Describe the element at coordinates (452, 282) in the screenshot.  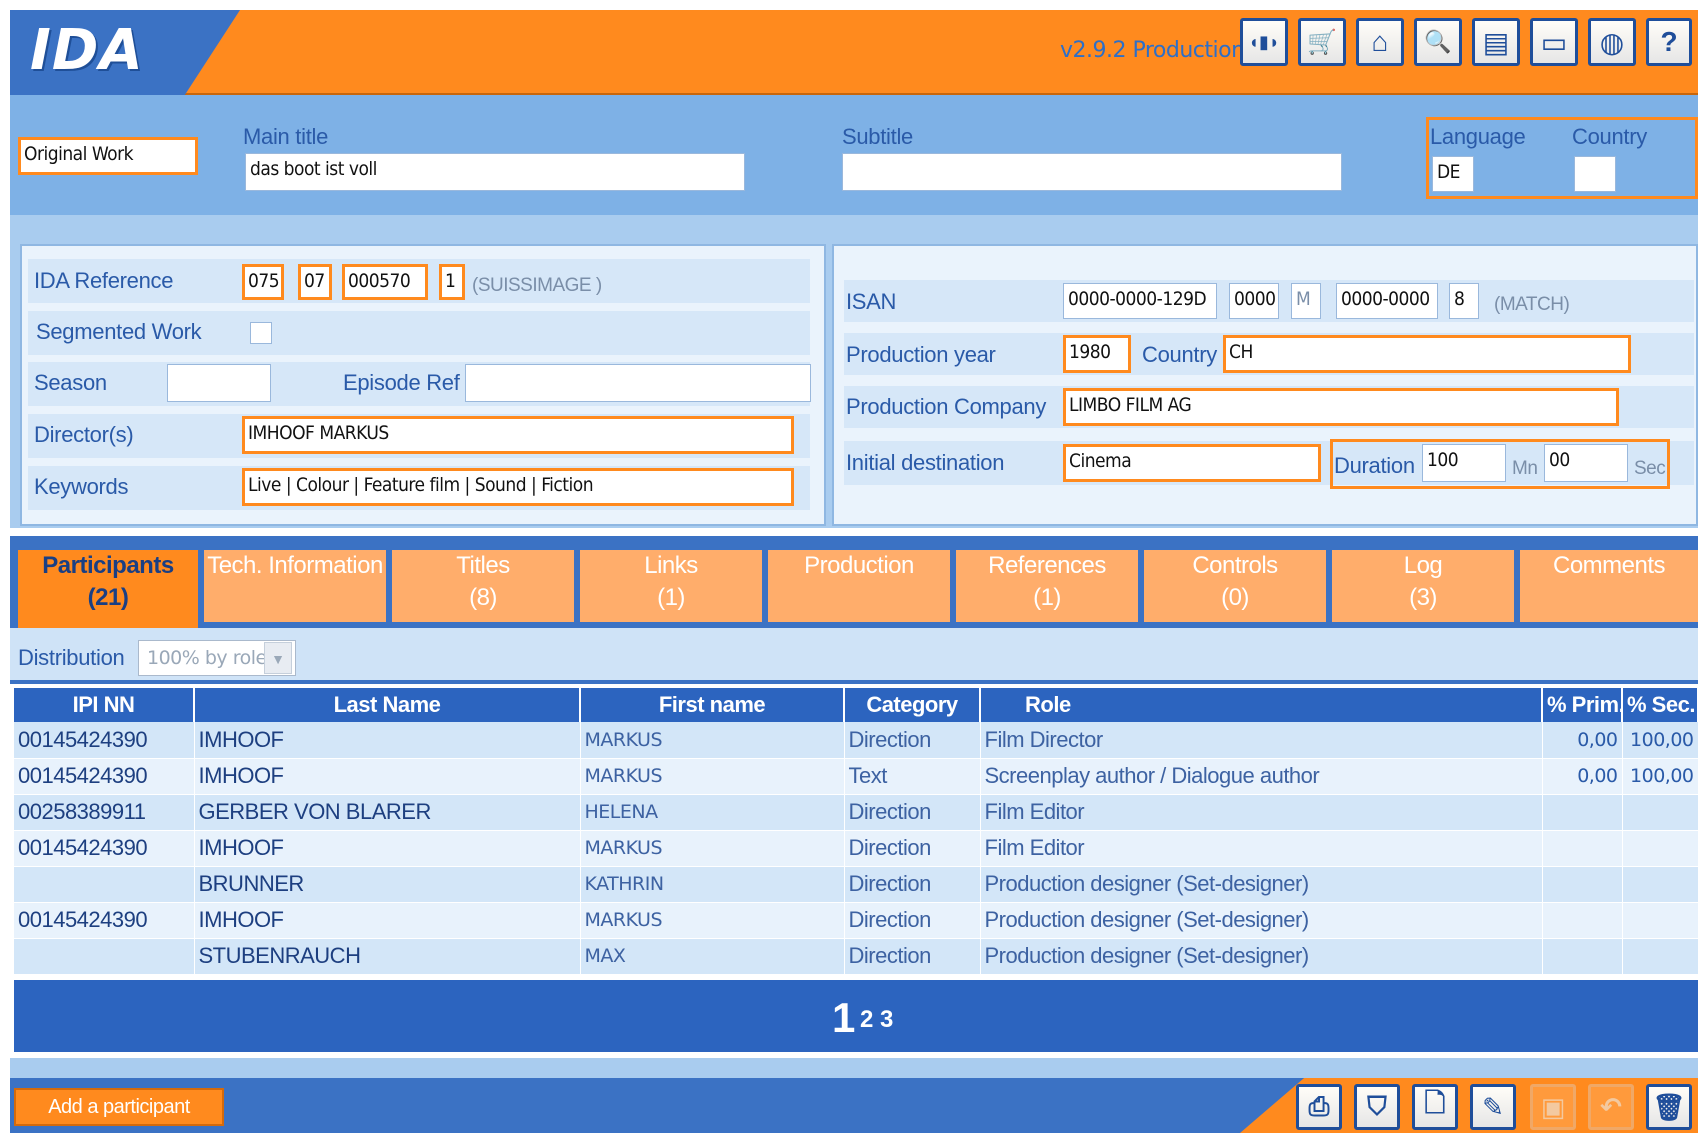
I see `ida-ref-part-4: 1` at that location.